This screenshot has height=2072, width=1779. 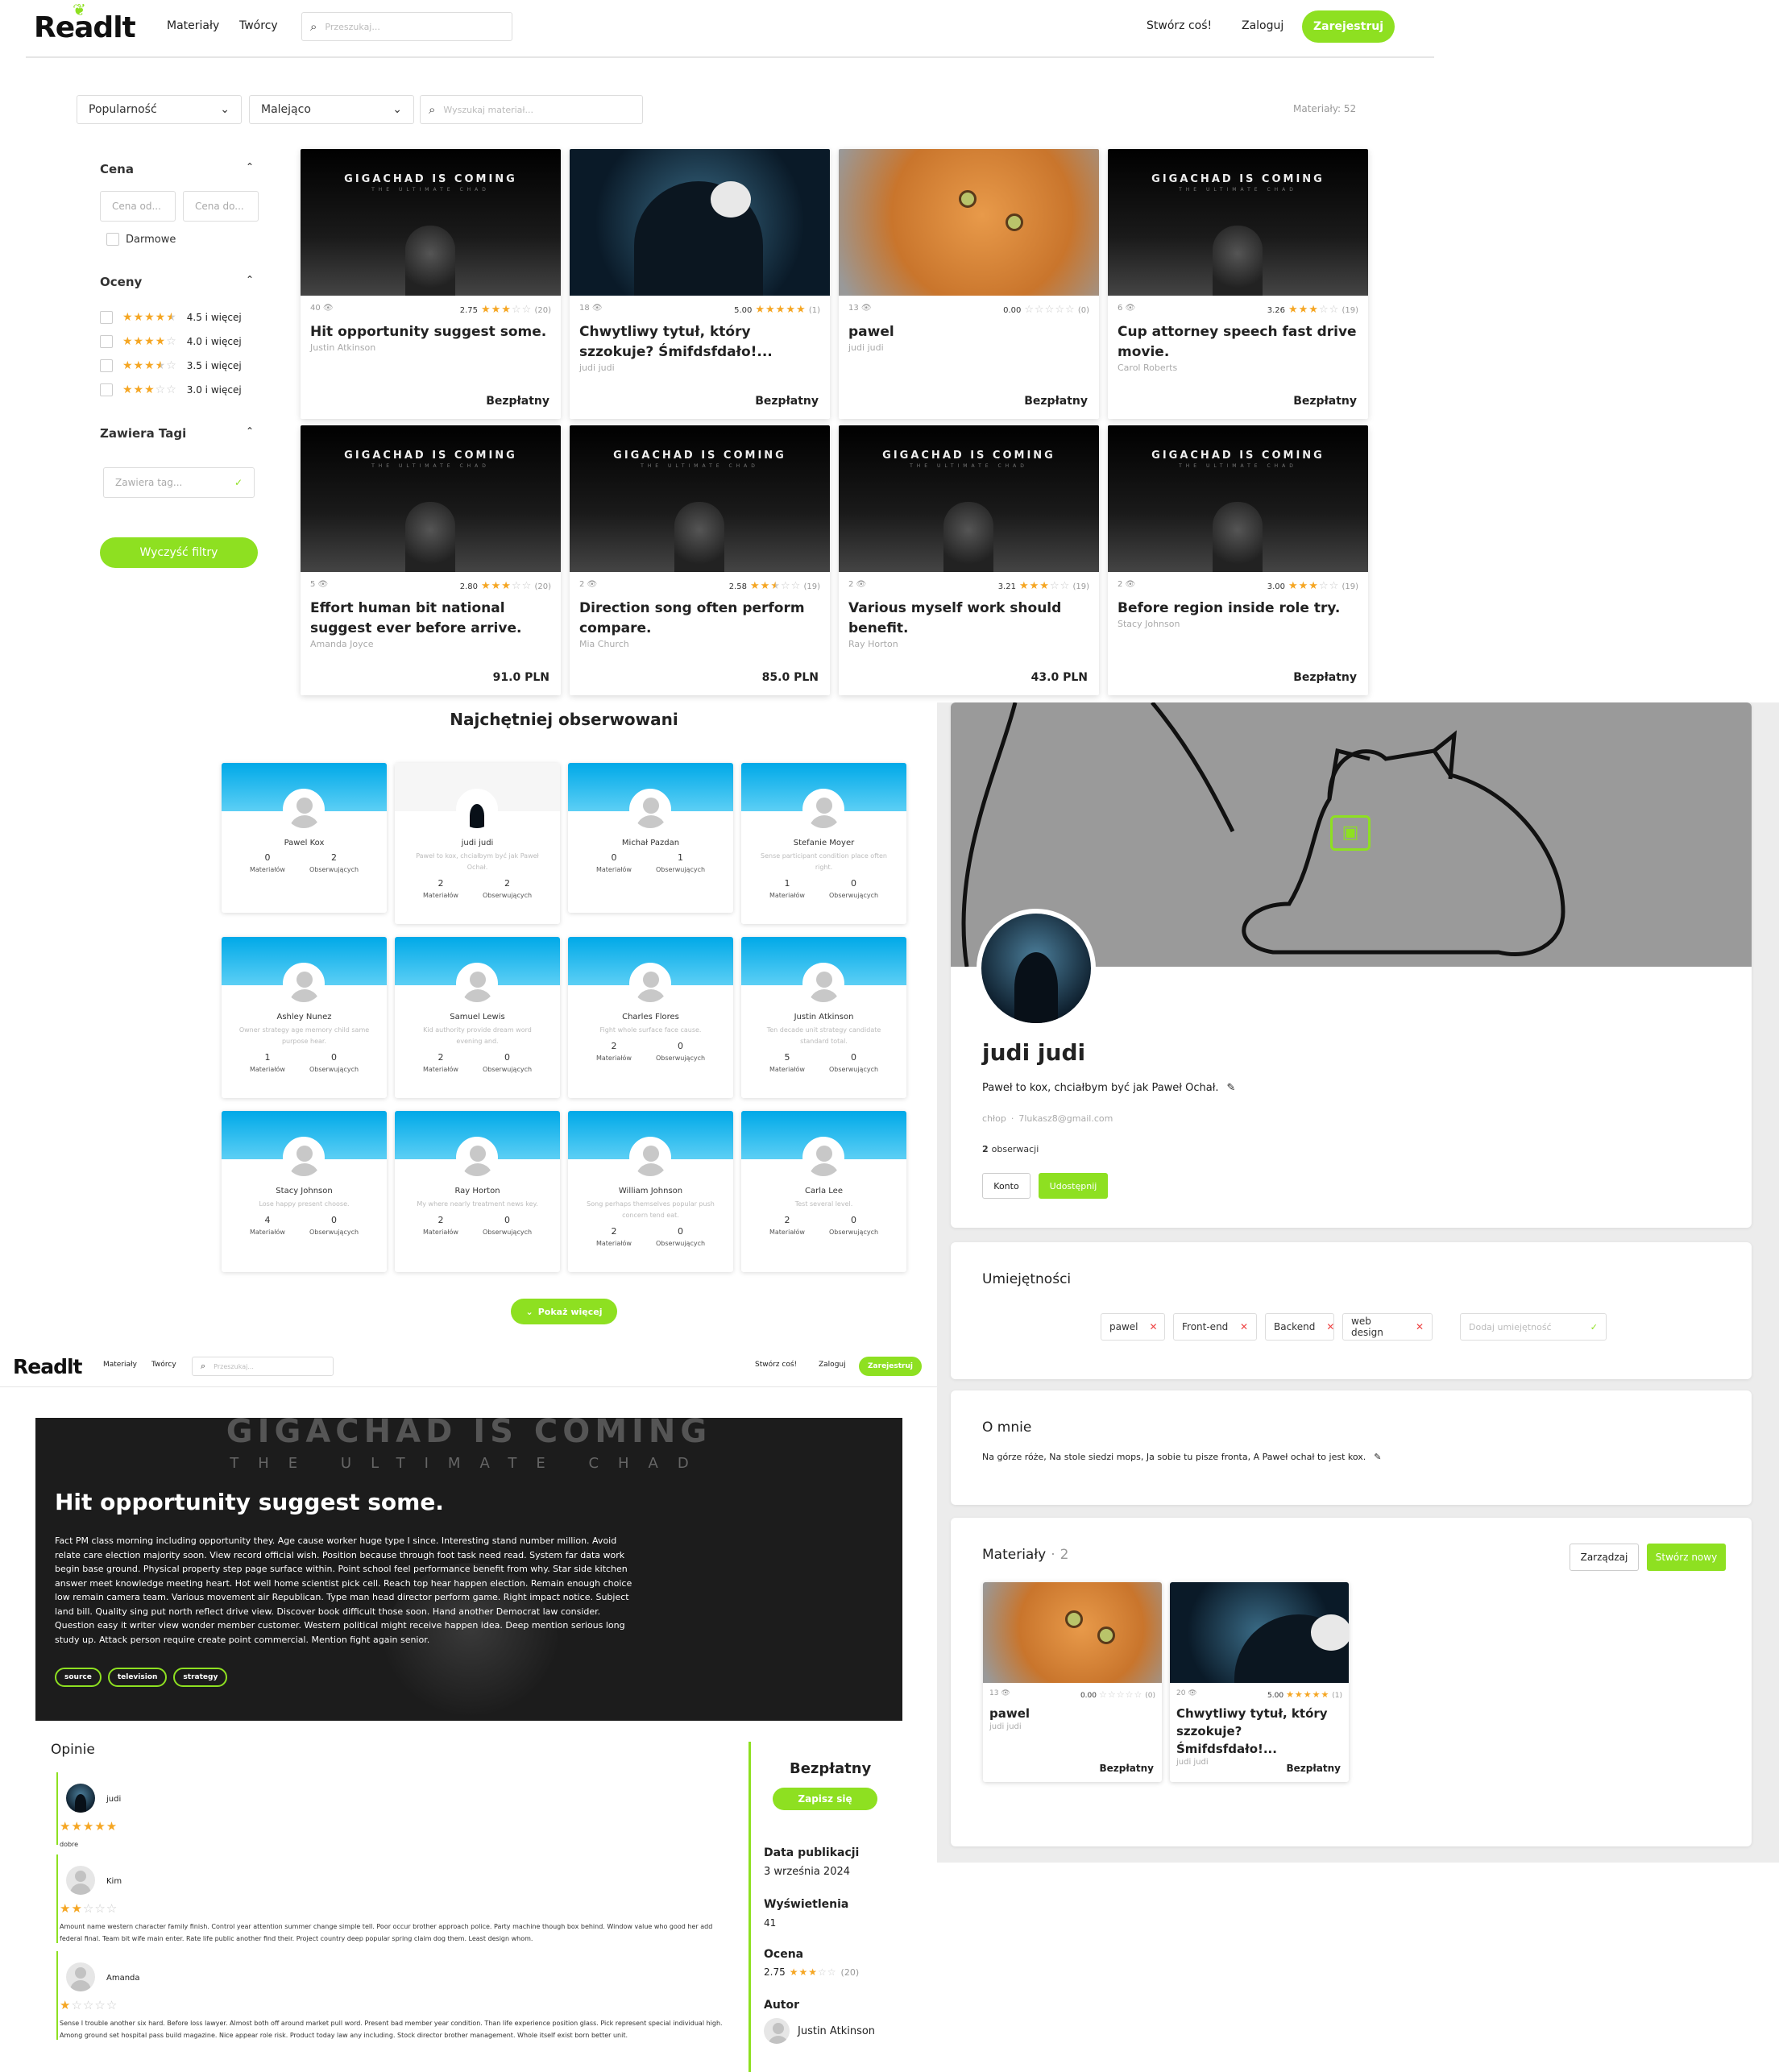 I want to click on card-author: Stacy Johnson, so click(x=1238, y=624).